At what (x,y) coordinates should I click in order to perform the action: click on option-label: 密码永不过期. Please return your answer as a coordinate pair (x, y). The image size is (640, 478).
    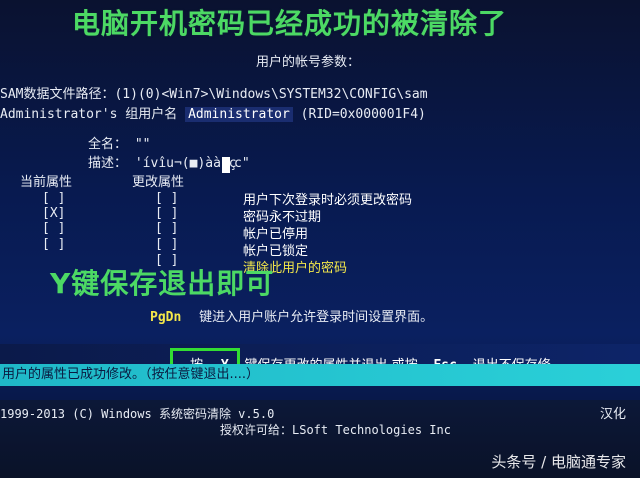
    Looking at the image, I should click on (282, 217).